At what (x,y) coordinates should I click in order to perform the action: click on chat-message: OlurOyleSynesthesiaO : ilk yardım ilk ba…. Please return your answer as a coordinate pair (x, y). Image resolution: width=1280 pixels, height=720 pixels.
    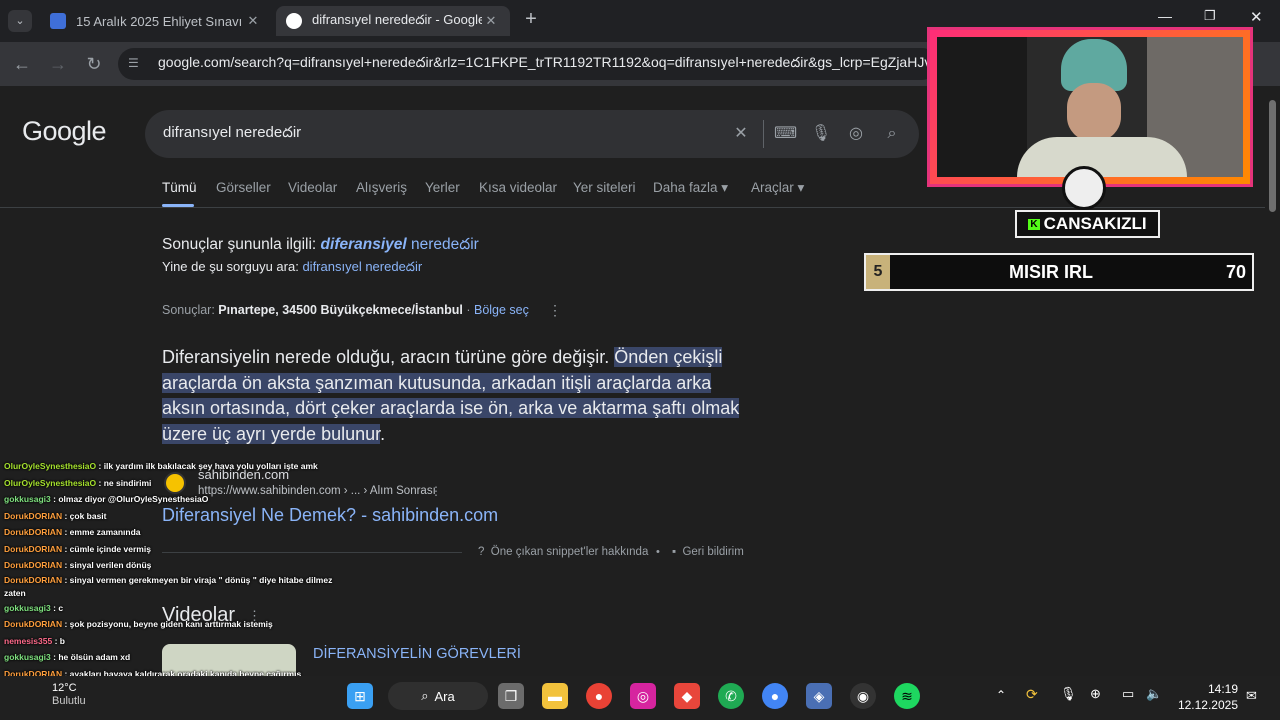
    Looking at the image, I should click on (161, 466).